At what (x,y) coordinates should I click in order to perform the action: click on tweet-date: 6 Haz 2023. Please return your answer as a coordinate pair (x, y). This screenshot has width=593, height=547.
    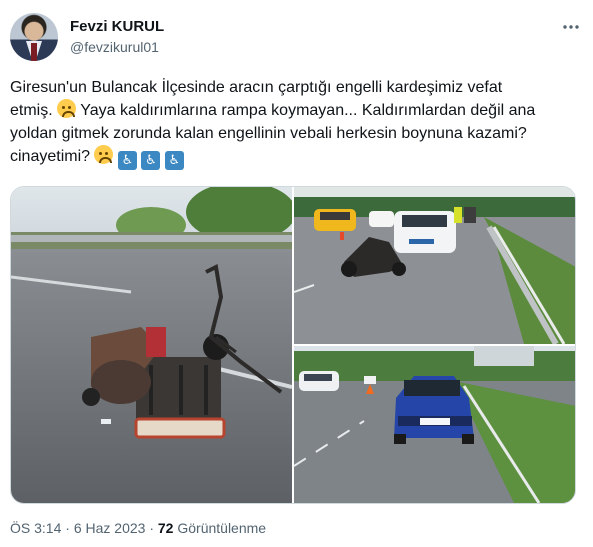
    Looking at the image, I should click on (110, 528).